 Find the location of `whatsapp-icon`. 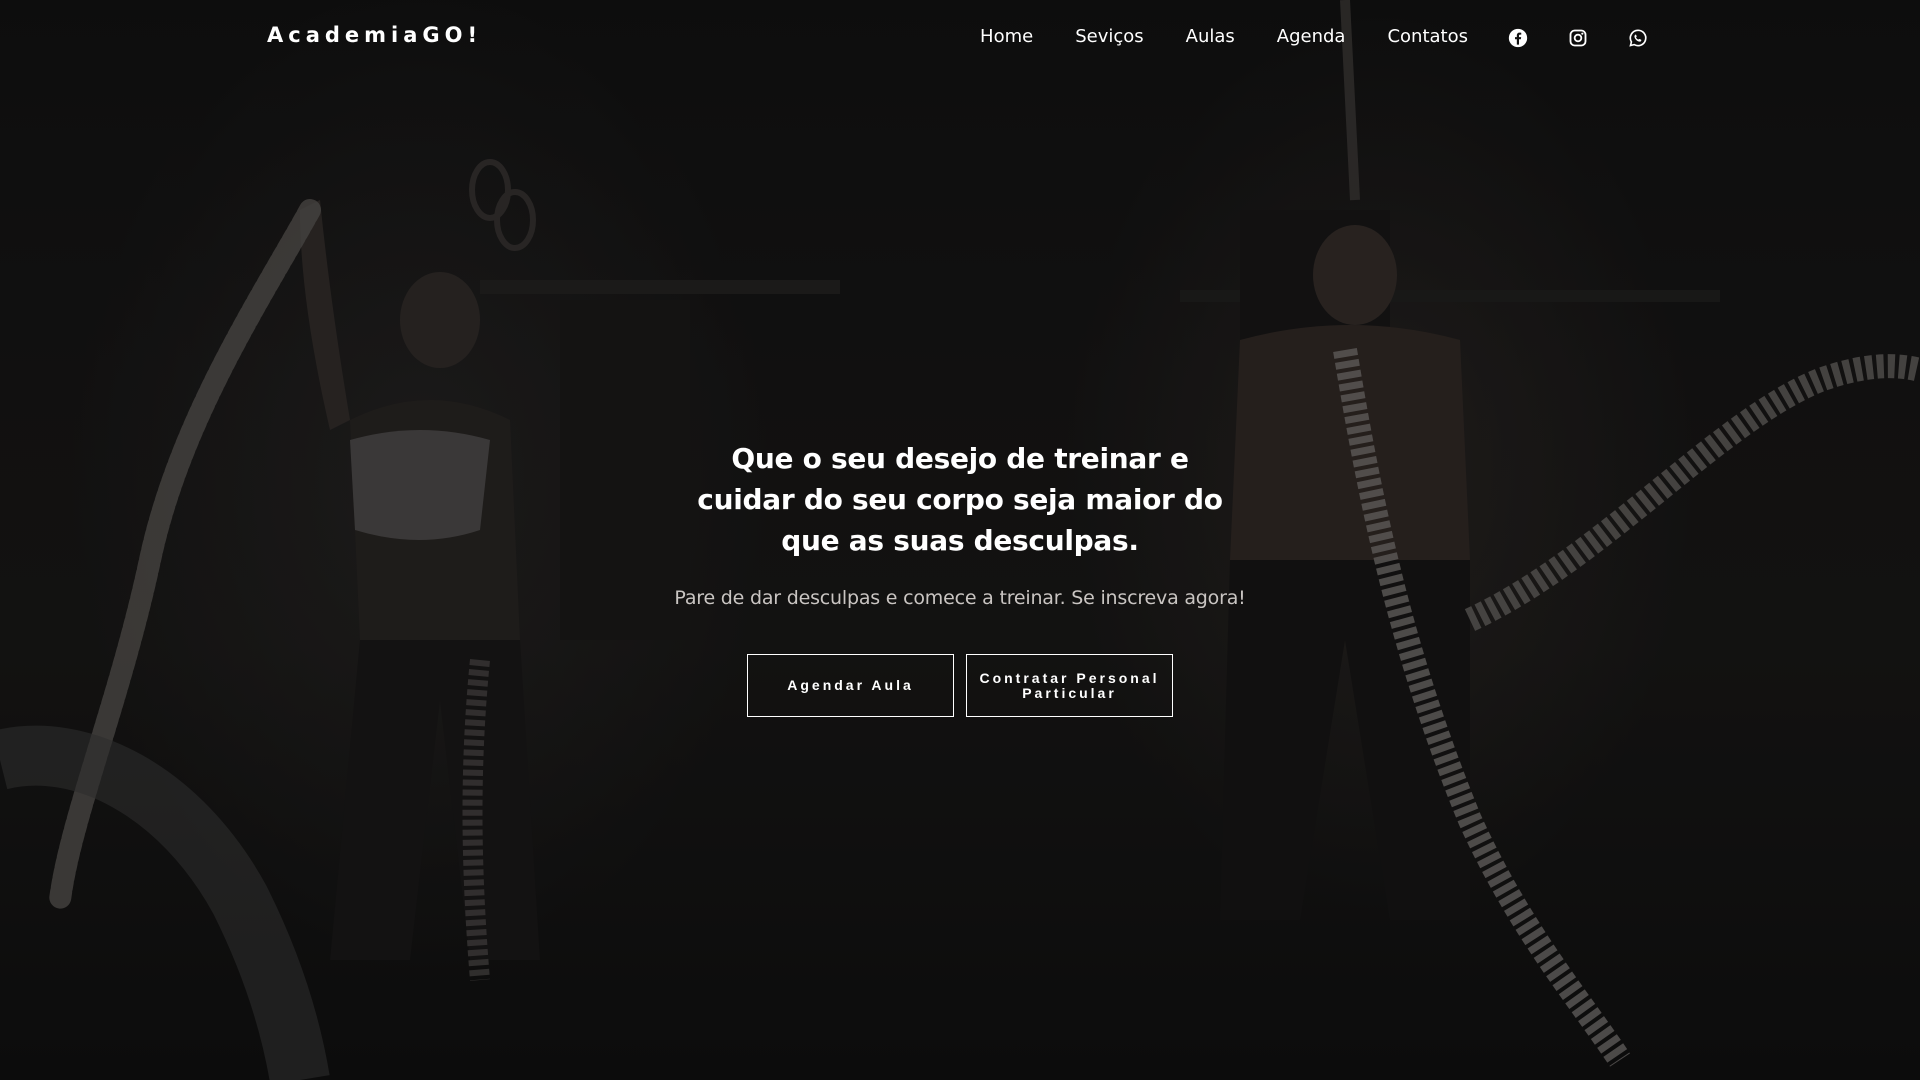

whatsapp-icon is located at coordinates (1638, 38).